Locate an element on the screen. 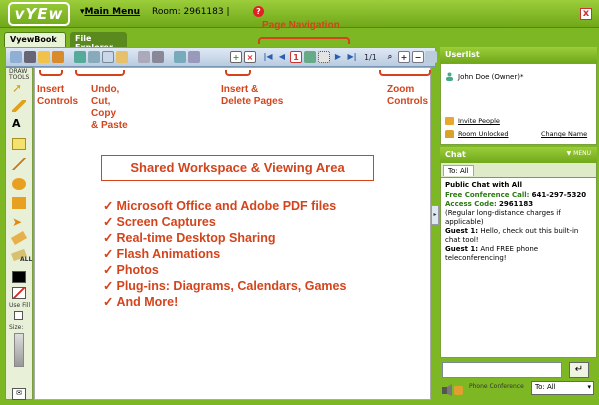  select-icon is located at coordinates (180, 57).